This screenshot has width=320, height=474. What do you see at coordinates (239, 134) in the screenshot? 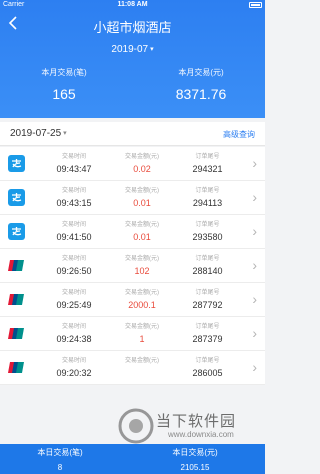
I see `advanced-query-link: 高级查询` at bounding box center [239, 134].